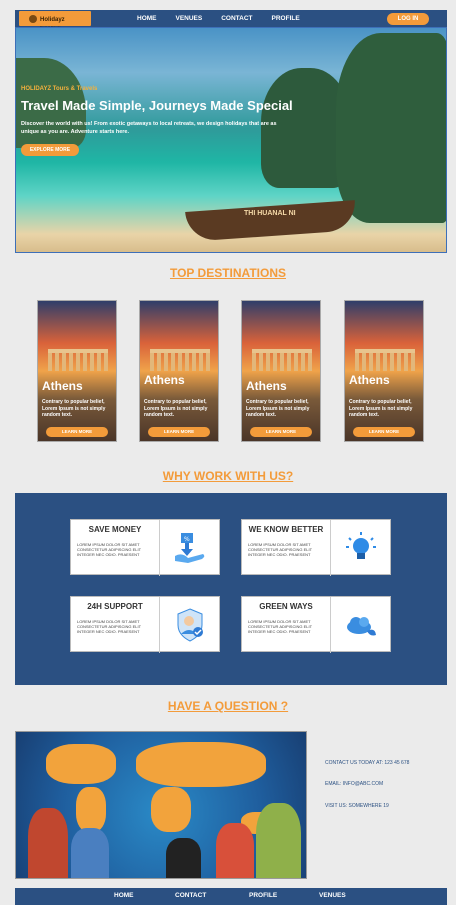 Image resolution: width=456 pixels, height=905 pixels. What do you see at coordinates (227, 273) in the screenshot?
I see `destinations-heading: TOP DESTINATIONS` at bounding box center [227, 273].